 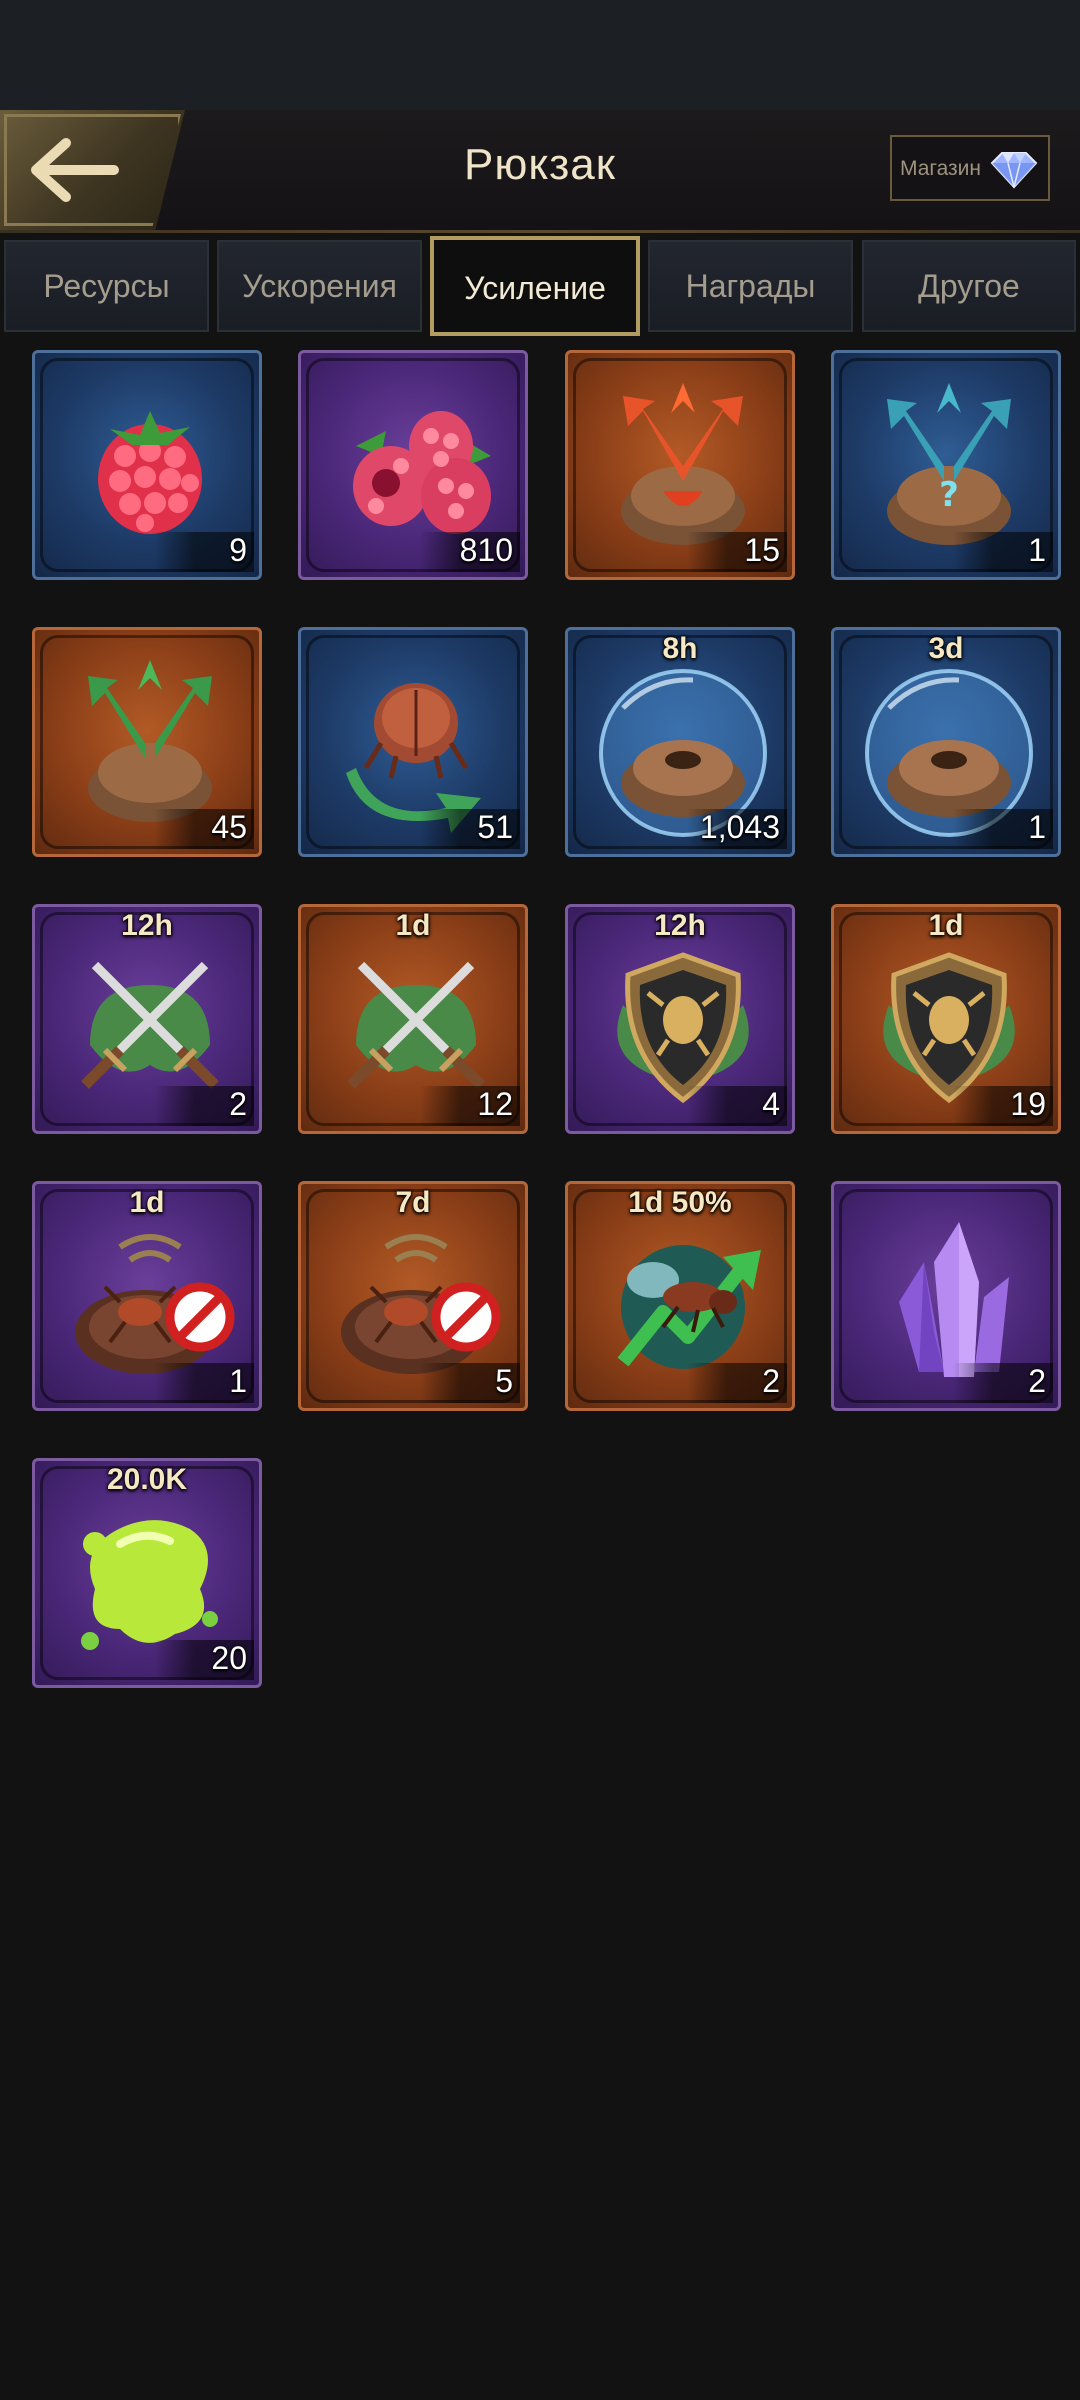 I want to click on header-bar: Рюкзак Магазин, so click(x=540, y=171).